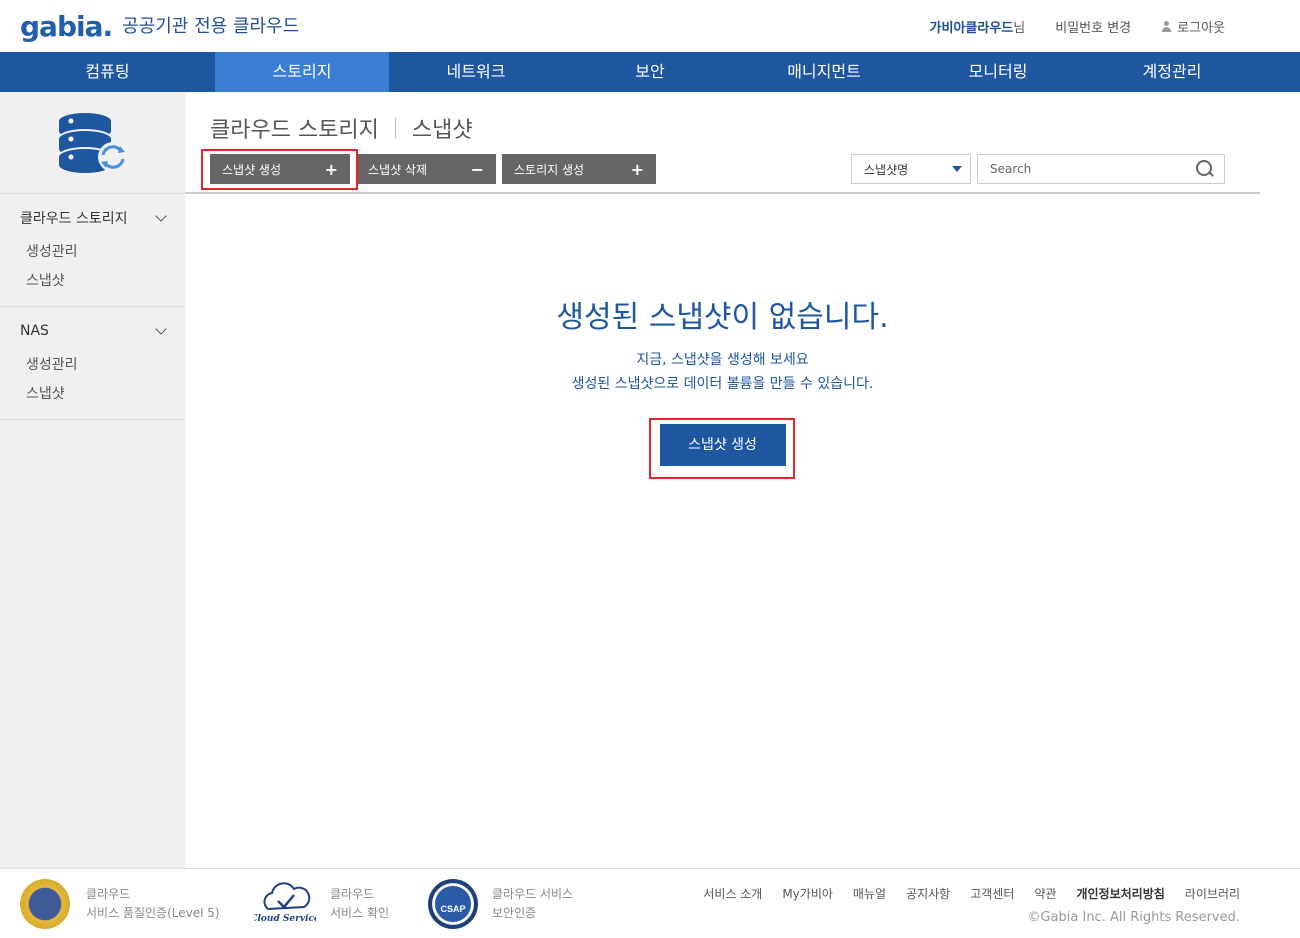 This screenshot has width=1300, height=938. I want to click on create-storage-button: 스토리지 생성 +, so click(579, 169).